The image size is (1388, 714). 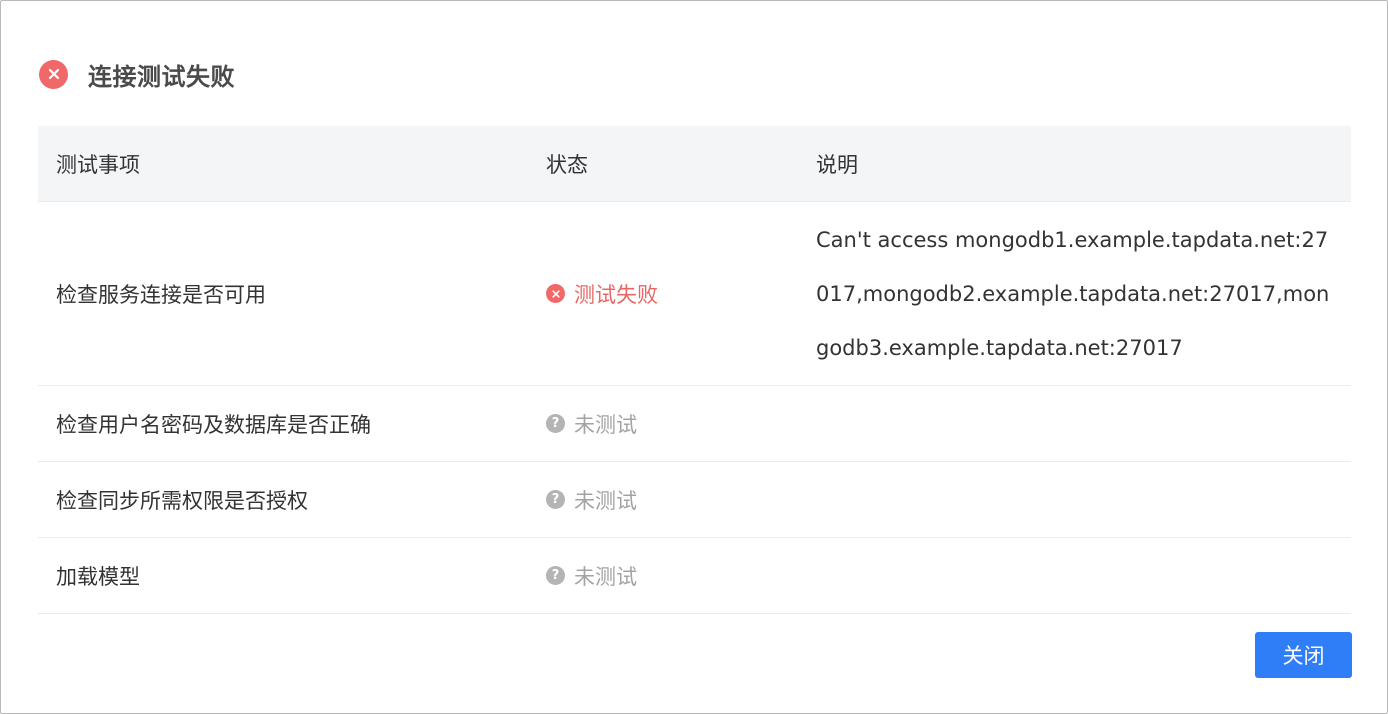 I want to click on table-row: 检查同步所需权限是否授权 ? 未测试, so click(x=694, y=500).